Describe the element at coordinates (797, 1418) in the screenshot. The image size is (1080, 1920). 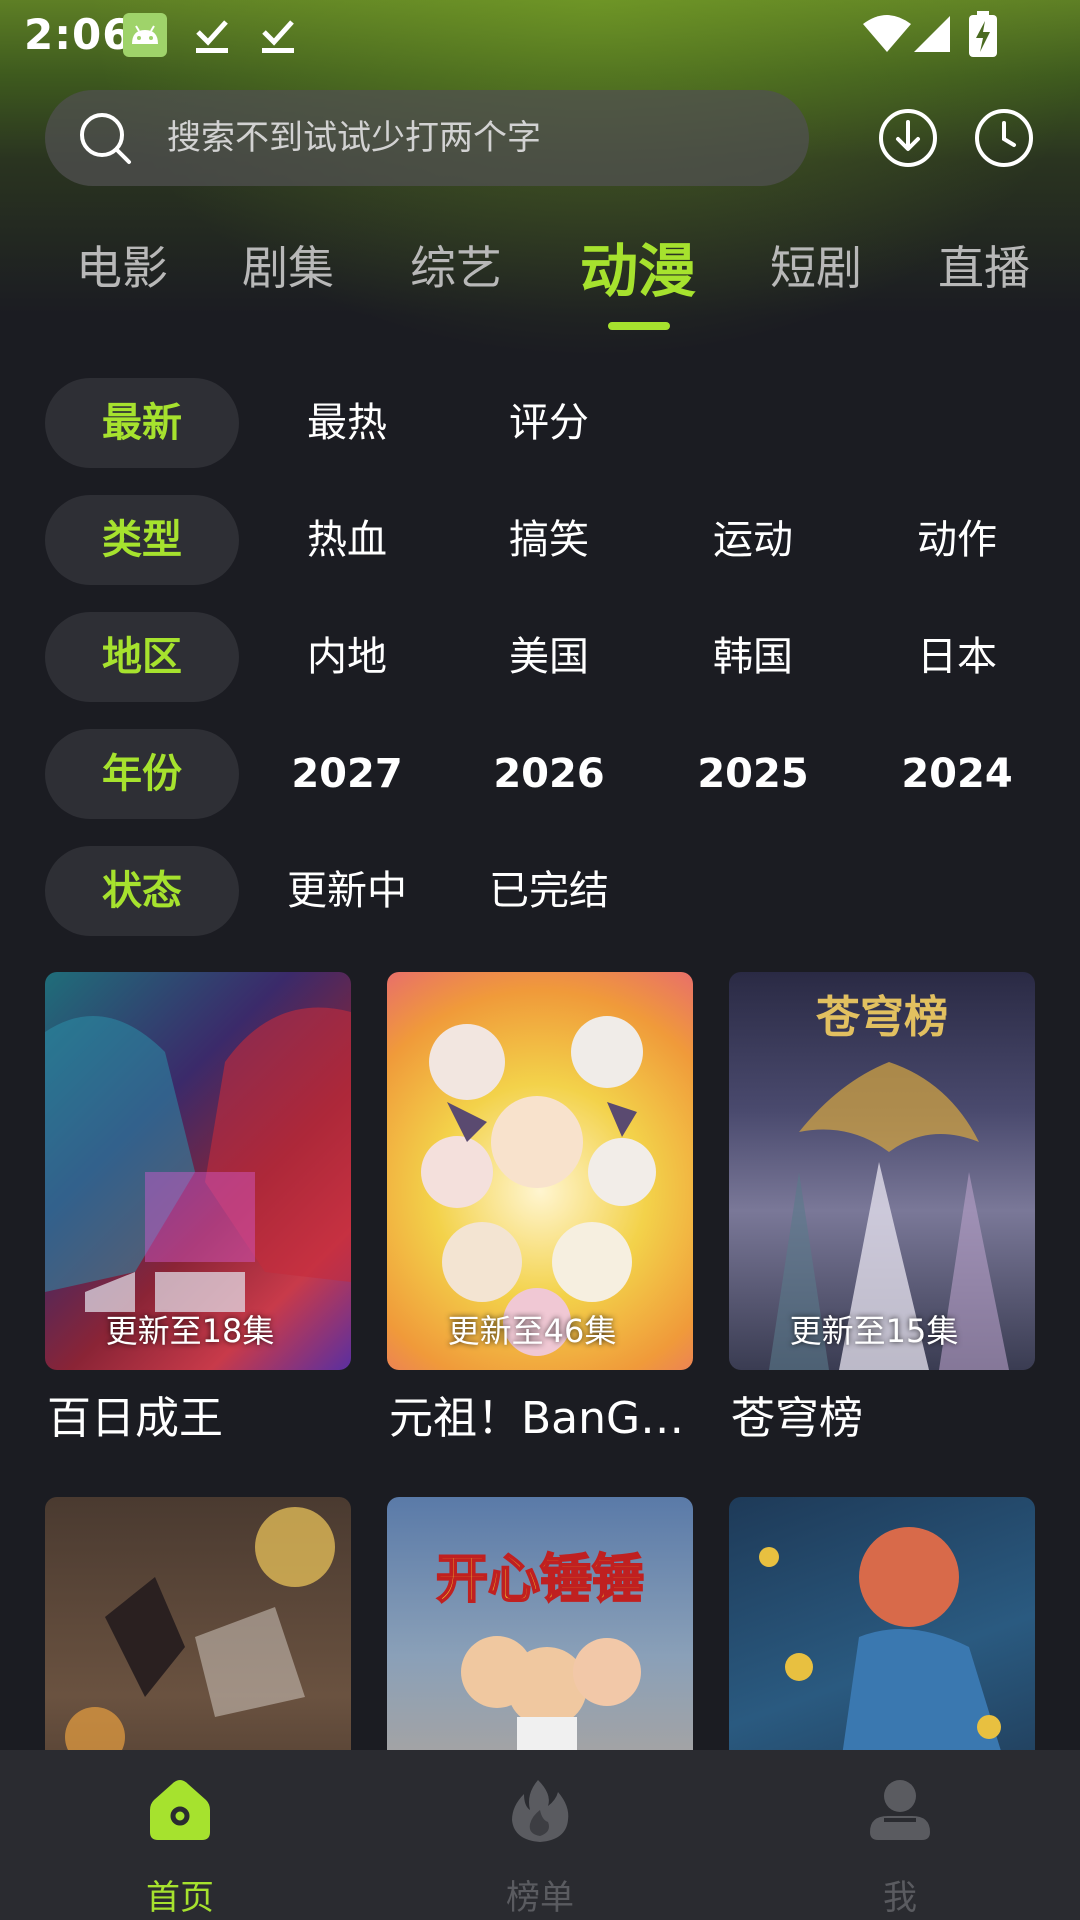
I see `card-title: 苍穹榜` at that location.